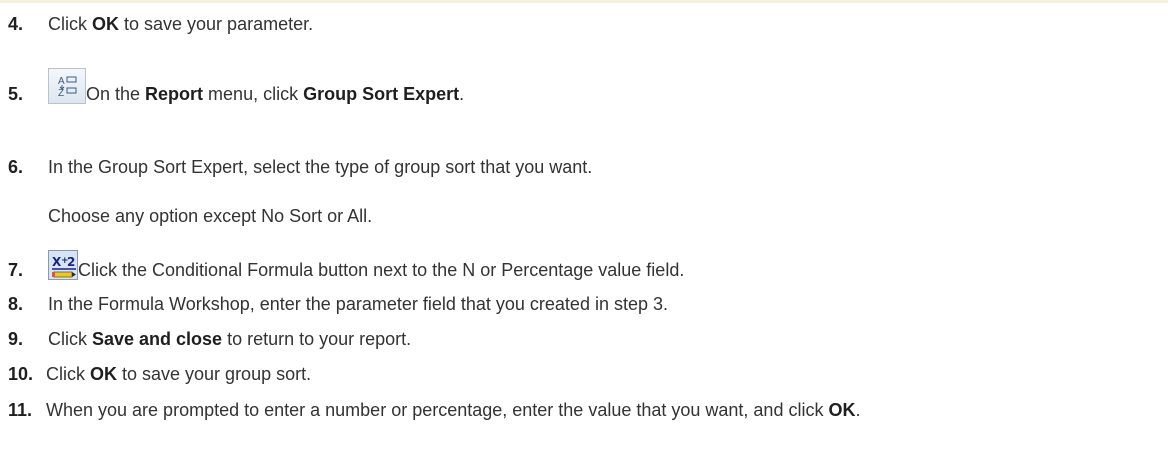 Image resolution: width=1168 pixels, height=453 pixels. I want to click on step-text: Click OK to save your group sort., so click(179, 374).